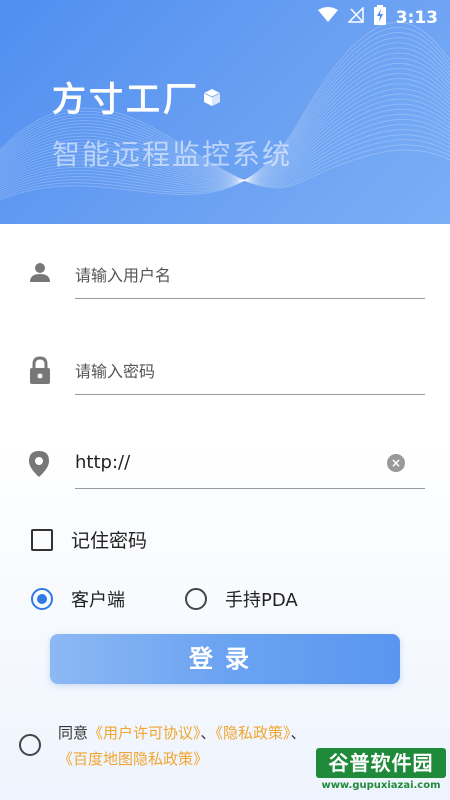 The height and width of the screenshot is (800, 450). Describe the element at coordinates (40, 464) in the screenshot. I see `location-pin-icon` at that location.